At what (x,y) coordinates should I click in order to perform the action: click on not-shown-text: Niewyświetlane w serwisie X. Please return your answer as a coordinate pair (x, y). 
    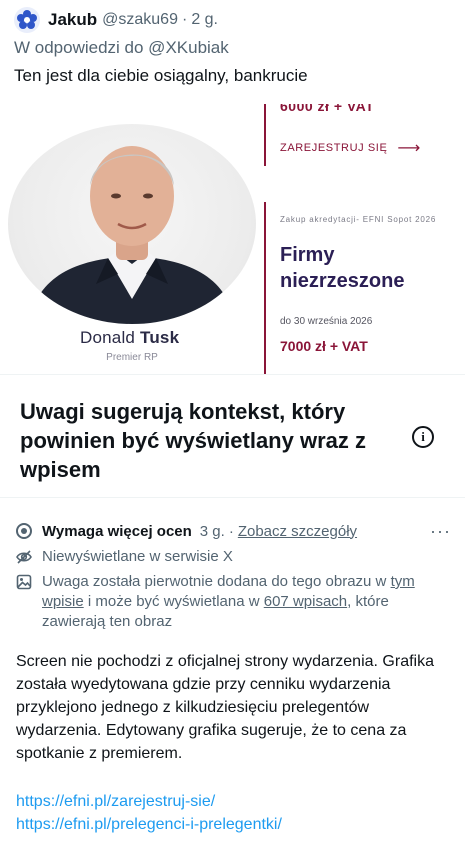
    Looking at the image, I should click on (137, 556).